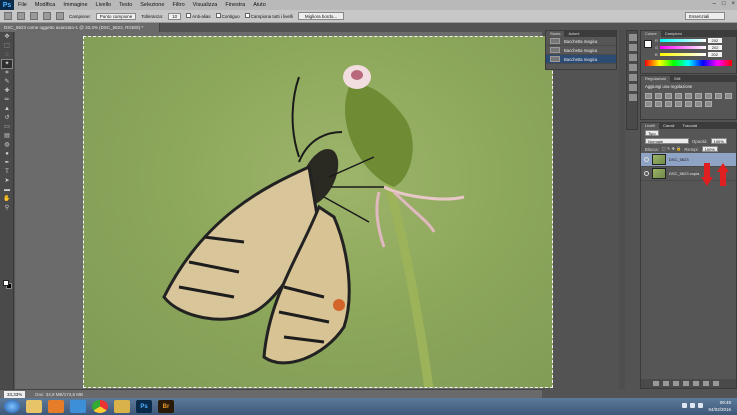 The image size is (737, 415). I want to click on menu-finestra: Finestra, so click(235, 5).